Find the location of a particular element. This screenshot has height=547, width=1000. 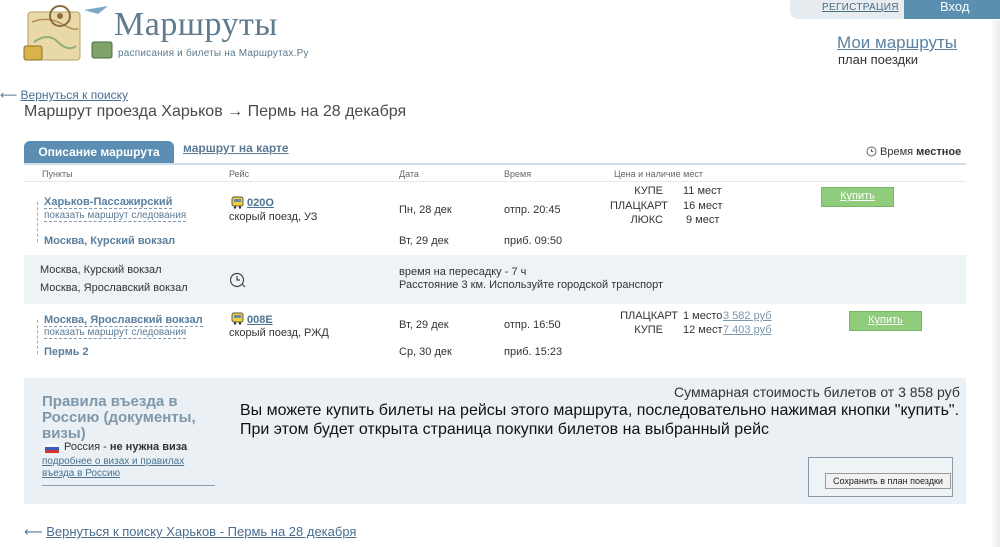

seat-count: 16 мест is located at coordinates (703, 206).